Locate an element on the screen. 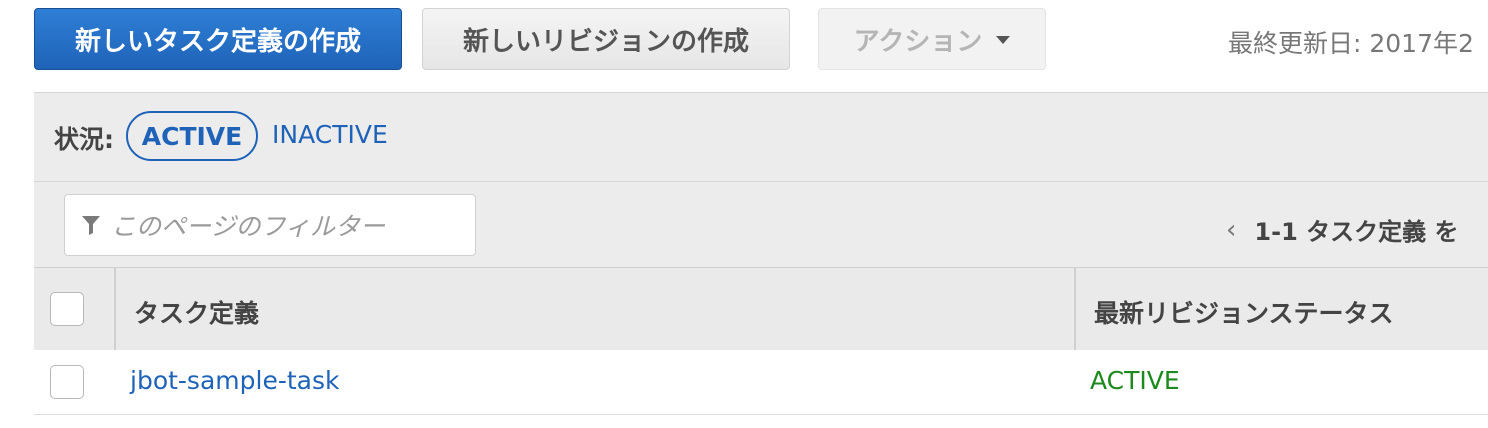 This screenshot has height=428, width=1488. actions-dropdown: アクション is located at coordinates (932, 39).